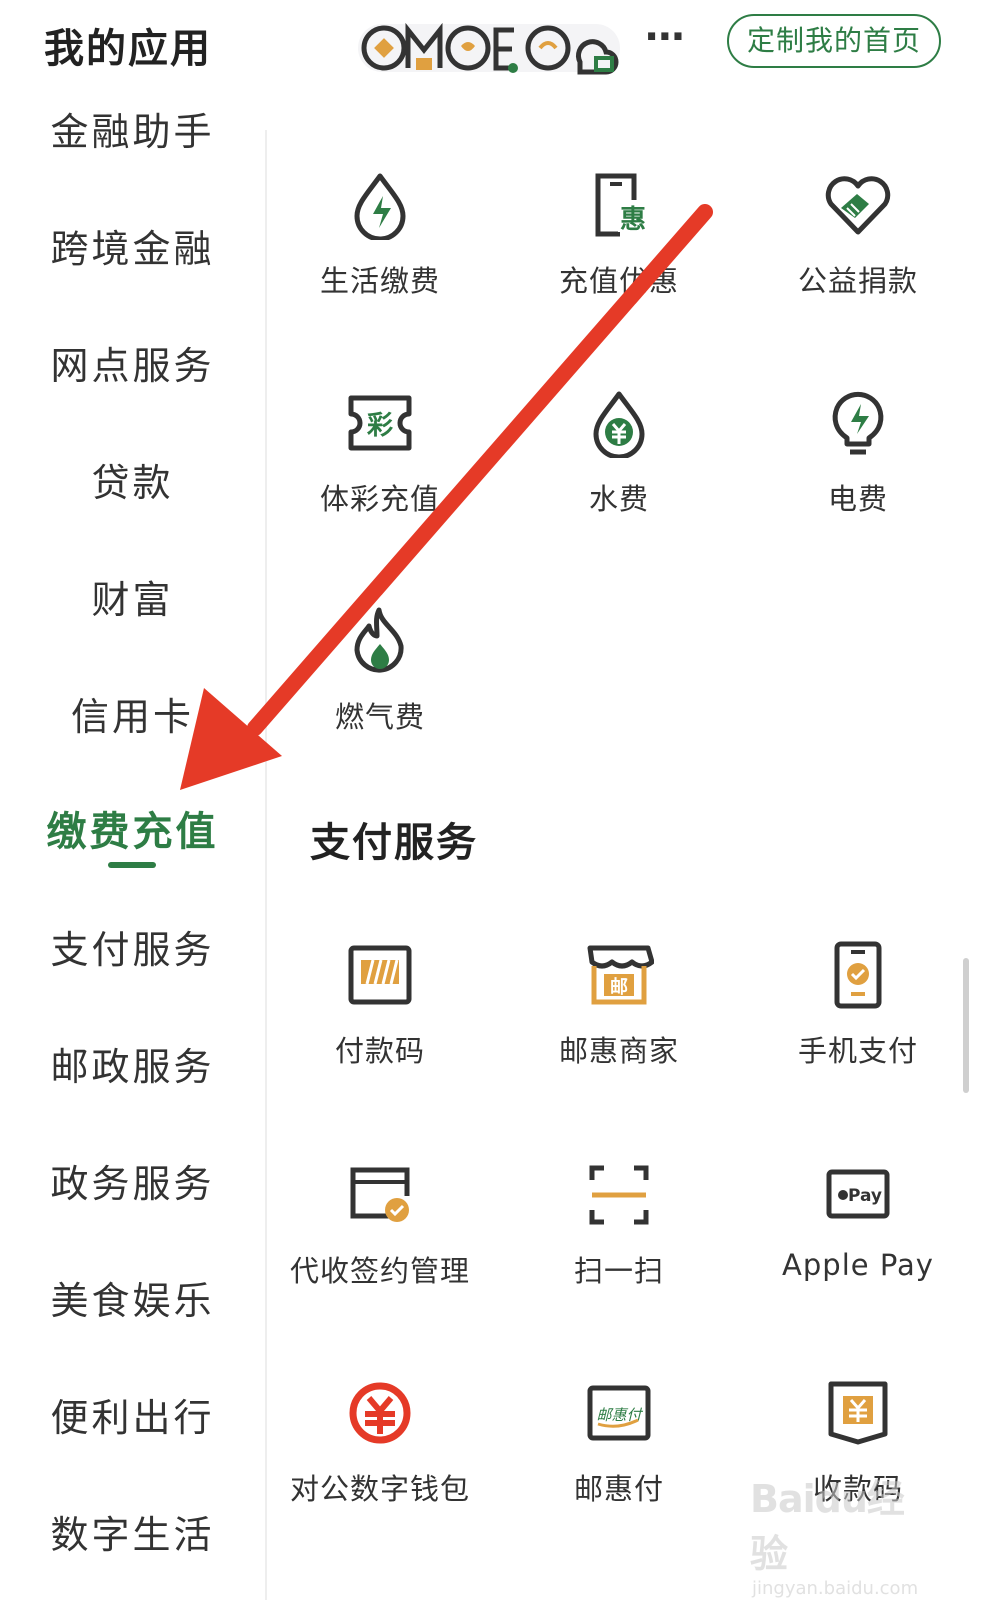  What do you see at coordinates (865, 1196) in the screenshot?
I see `apple-pay-badge-text: Pay` at bounding box center [865, 1196].